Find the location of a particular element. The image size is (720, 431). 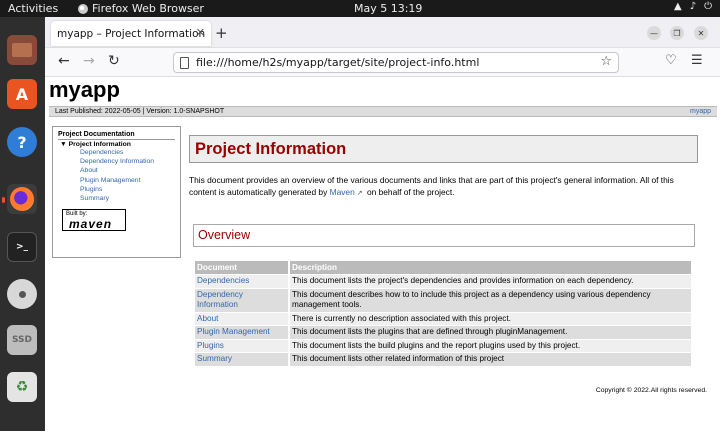

firefox-small-icon is located at coordinates (83, 8).